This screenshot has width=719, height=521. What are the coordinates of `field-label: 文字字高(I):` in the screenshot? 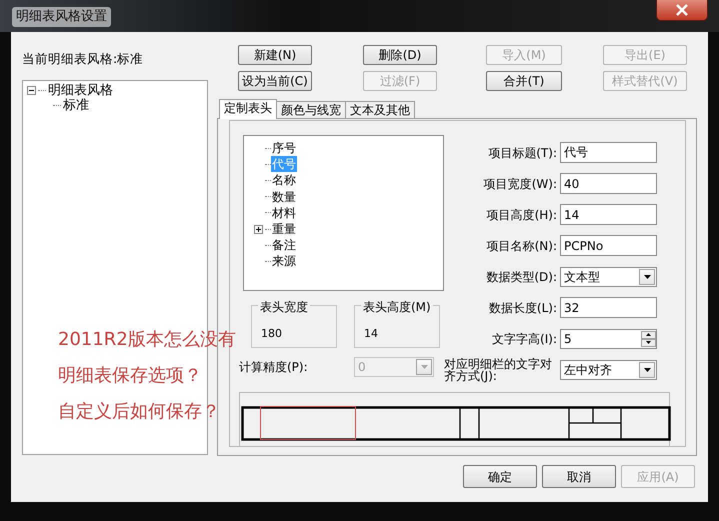 It's located at (524, 338).